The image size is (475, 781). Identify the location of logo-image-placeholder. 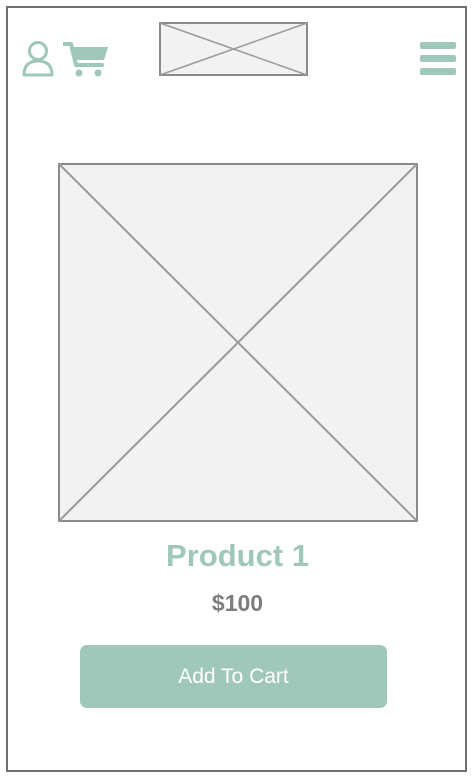
(233, 49).